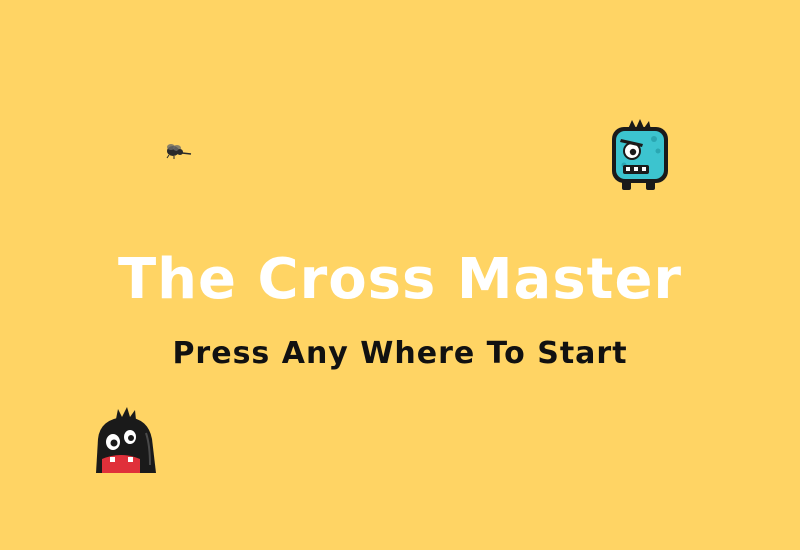 The image size is (800, 550). I want to click on start-prompt: Press Any Where To Start, so click(400, 354).